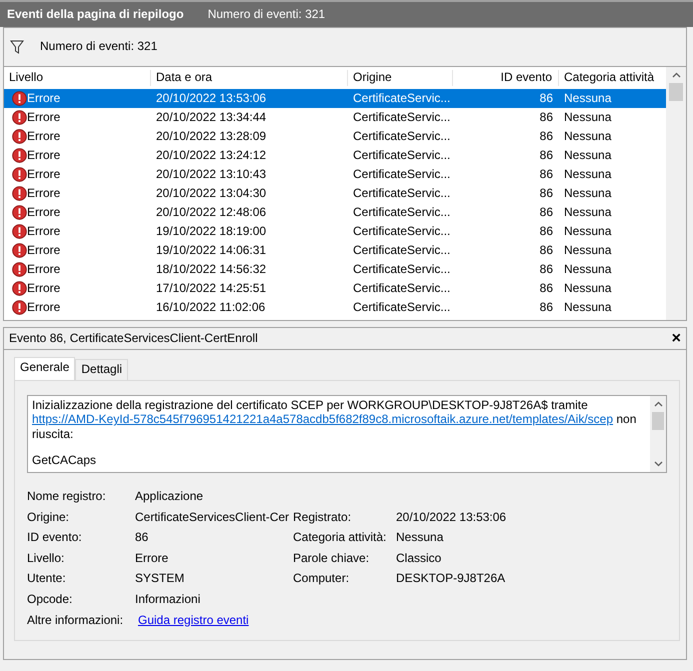 This screenshot has height=671, width=693. I want to click on field-label: Categoria attività:, so click(340, 538).